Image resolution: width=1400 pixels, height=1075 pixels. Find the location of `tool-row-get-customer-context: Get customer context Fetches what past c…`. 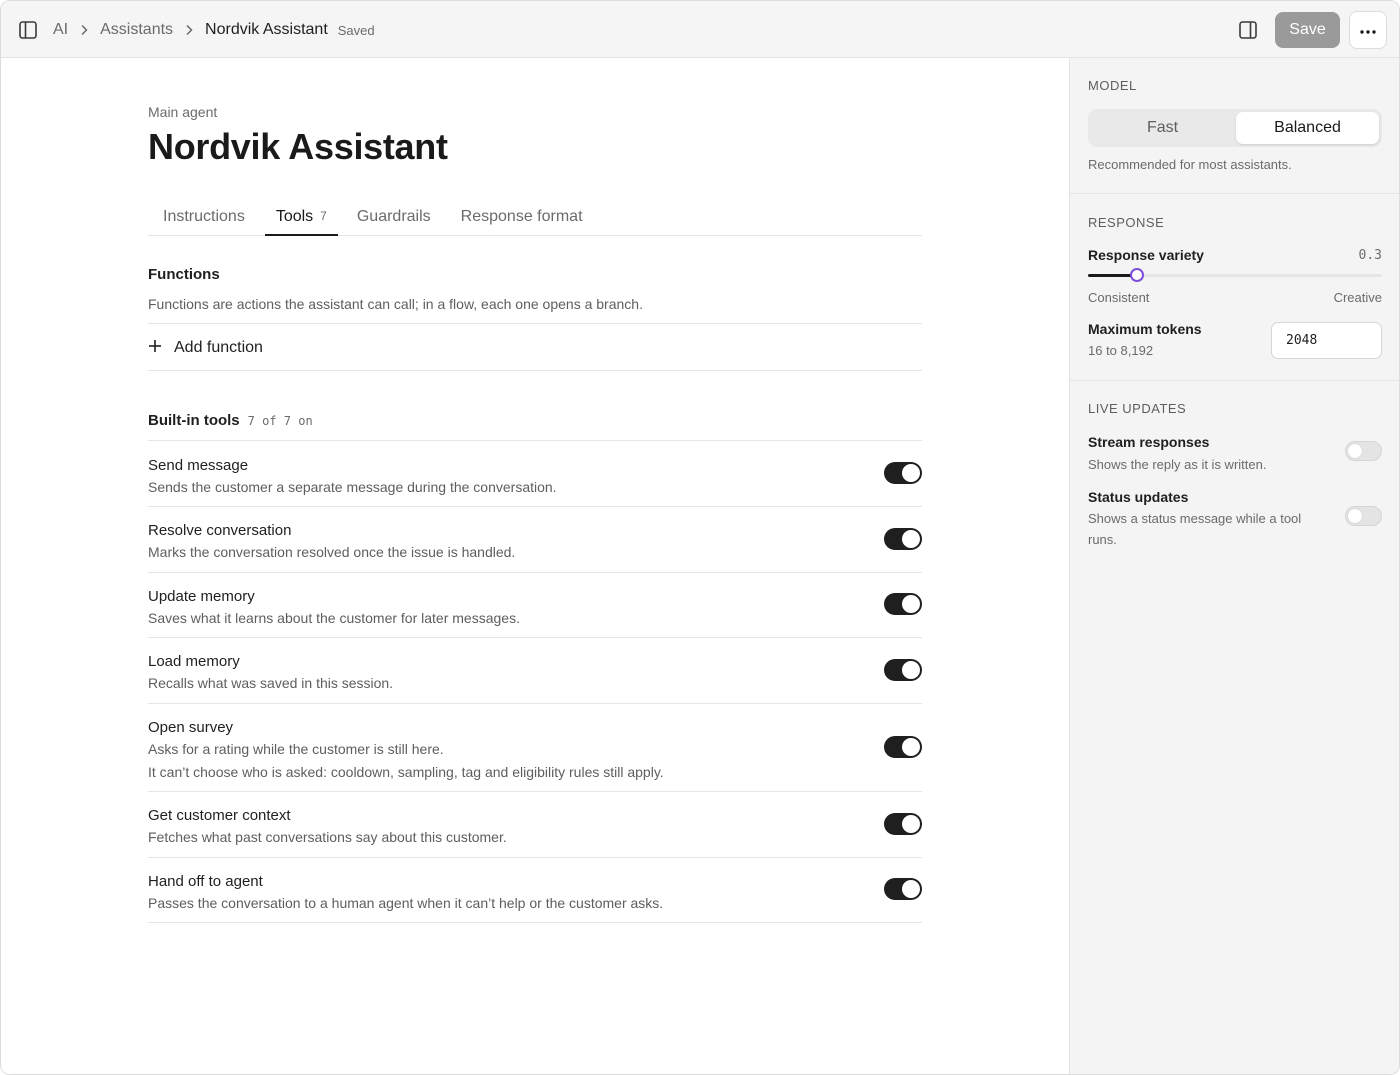

tool-row-get-customer-context: Get customer context Fetches what past c… is located at coordinates (535, 826).